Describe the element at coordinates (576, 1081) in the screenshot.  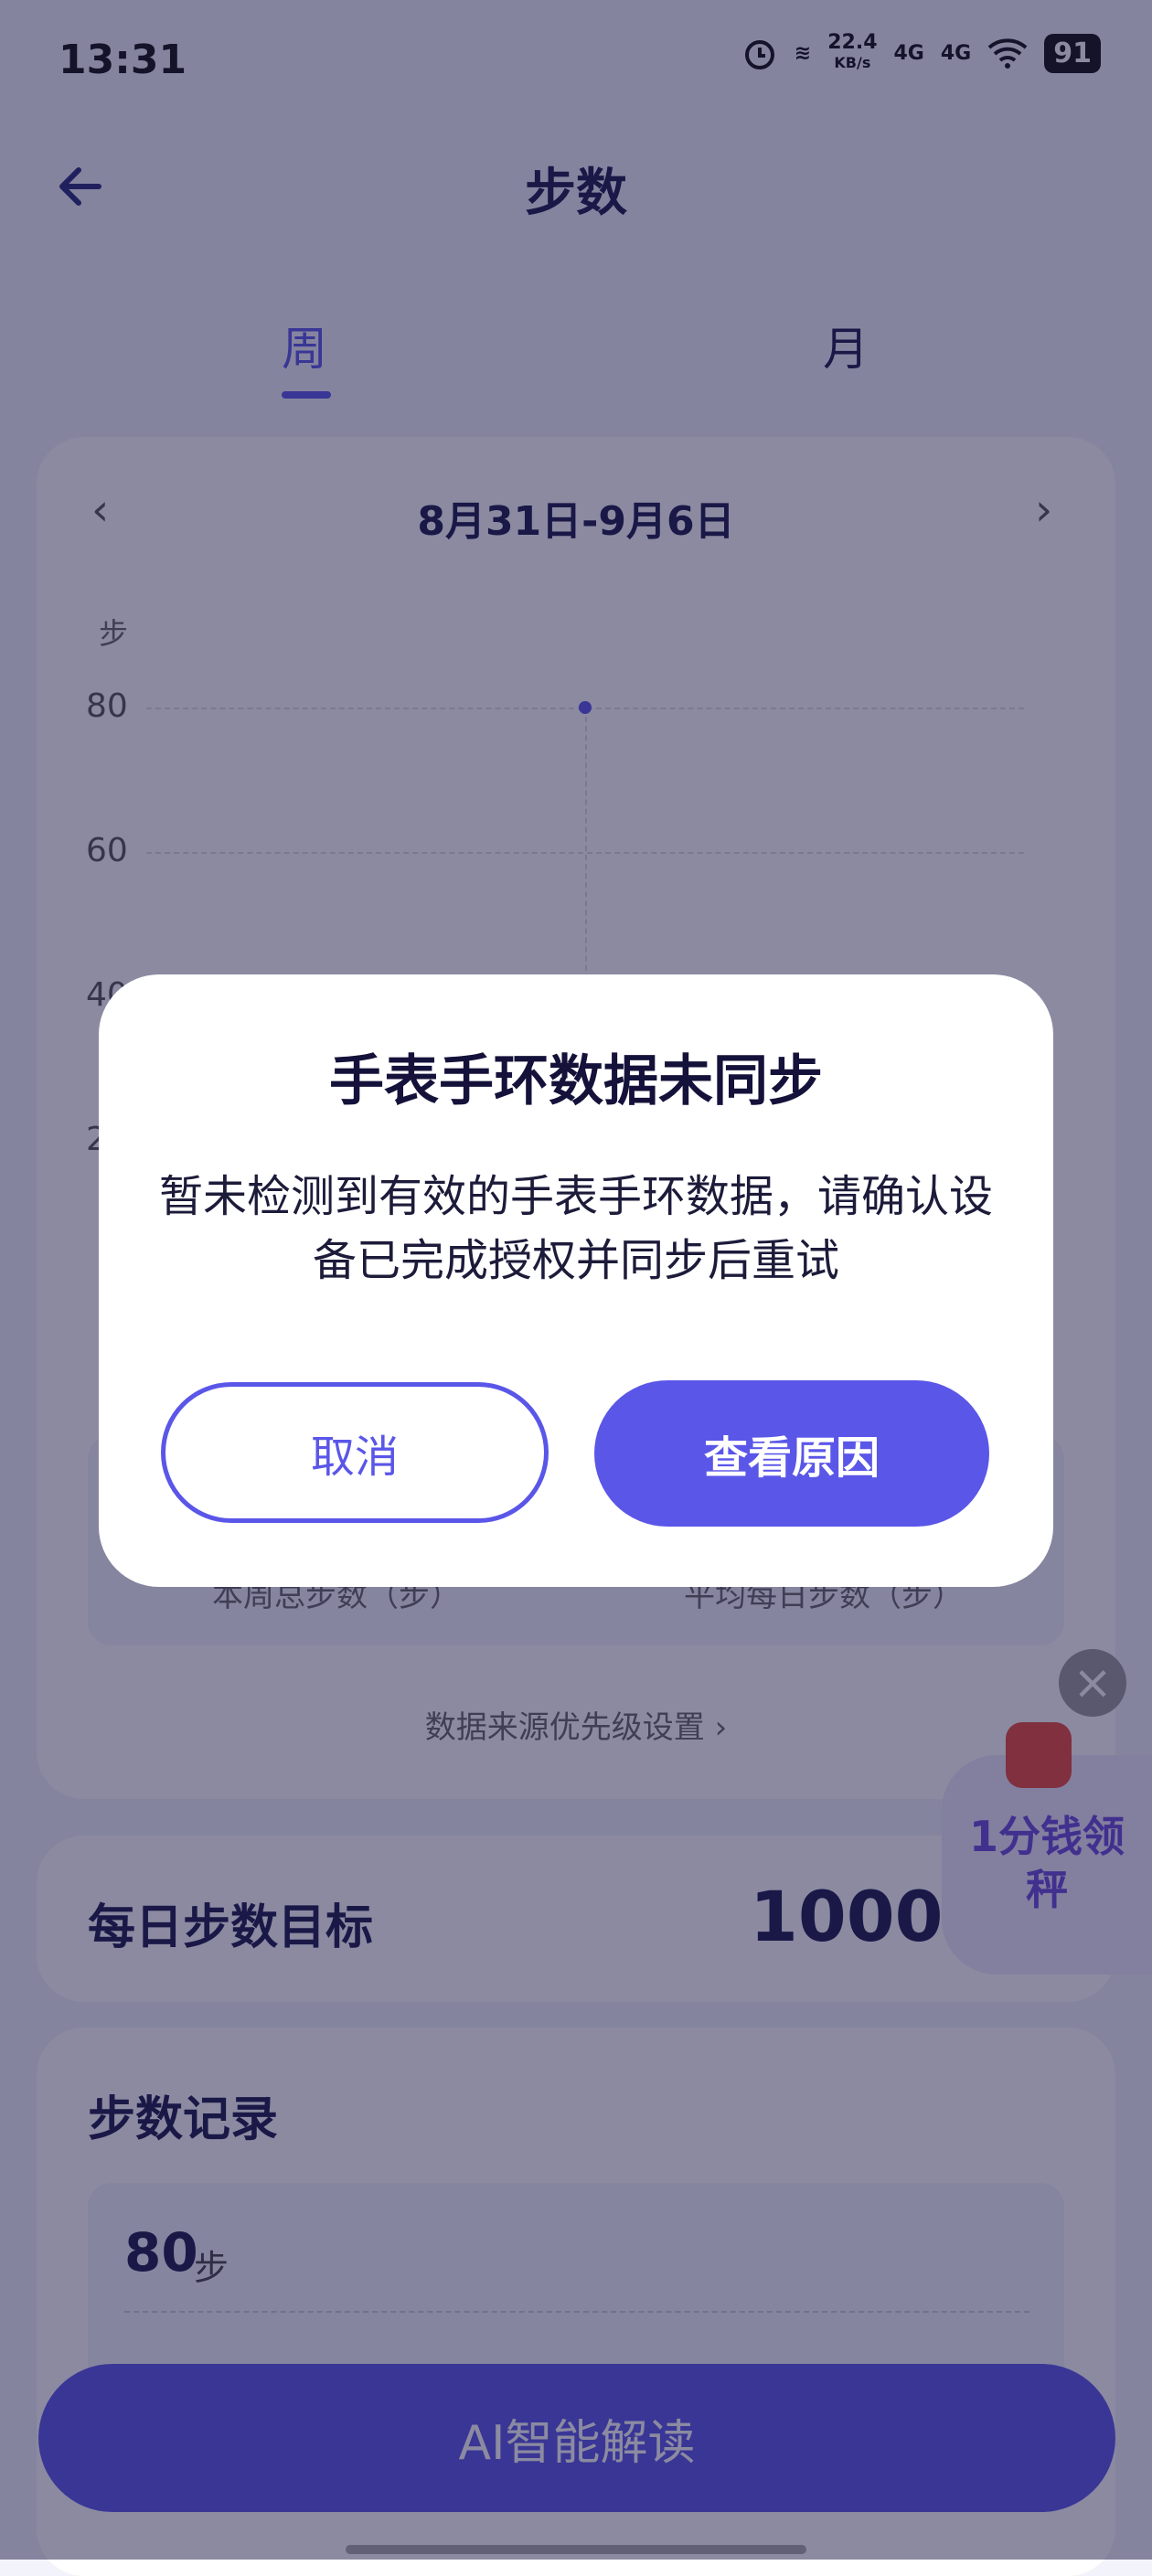
I see `dialog-title: 手表手环数据未同步` at that location.